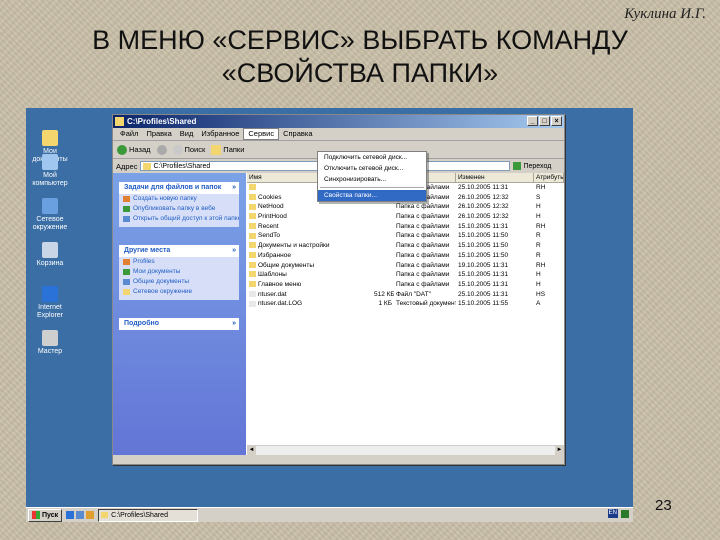  Describe the element at coordinates (612, 513) in the screenshot. I see `language-indicator: EN` at that location.